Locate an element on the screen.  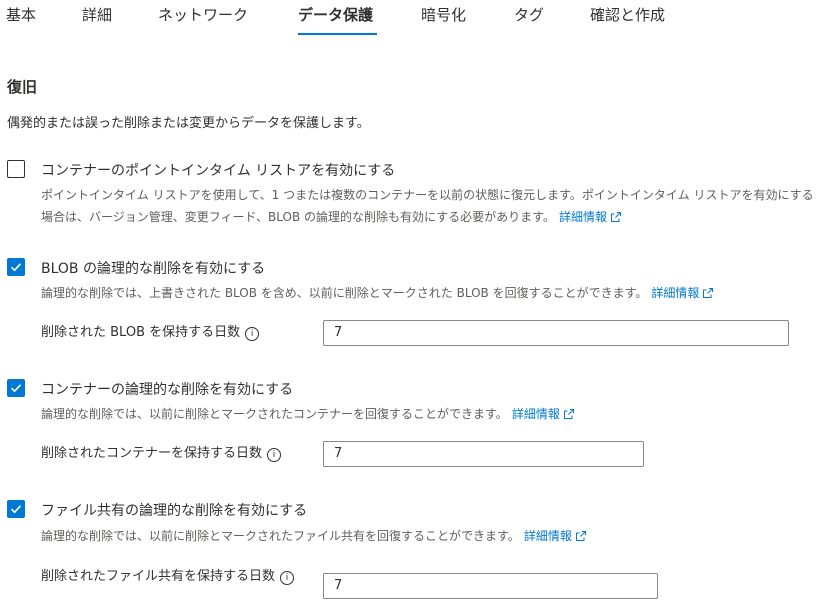
blob-soft-delete-learn-more-link: 詳細情報 is located at coordinates (682, 293).